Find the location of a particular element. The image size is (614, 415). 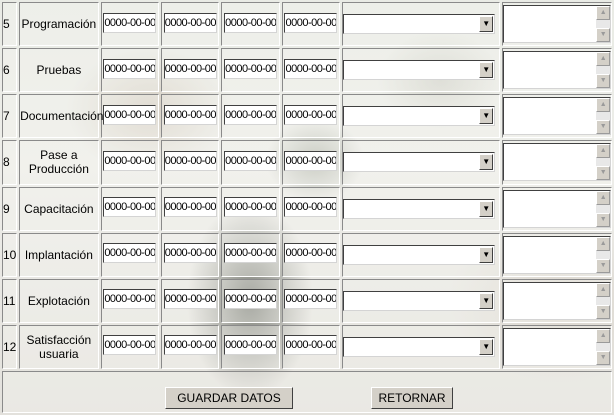

return-button: RETORNAR is located at coordinates (412, 398).